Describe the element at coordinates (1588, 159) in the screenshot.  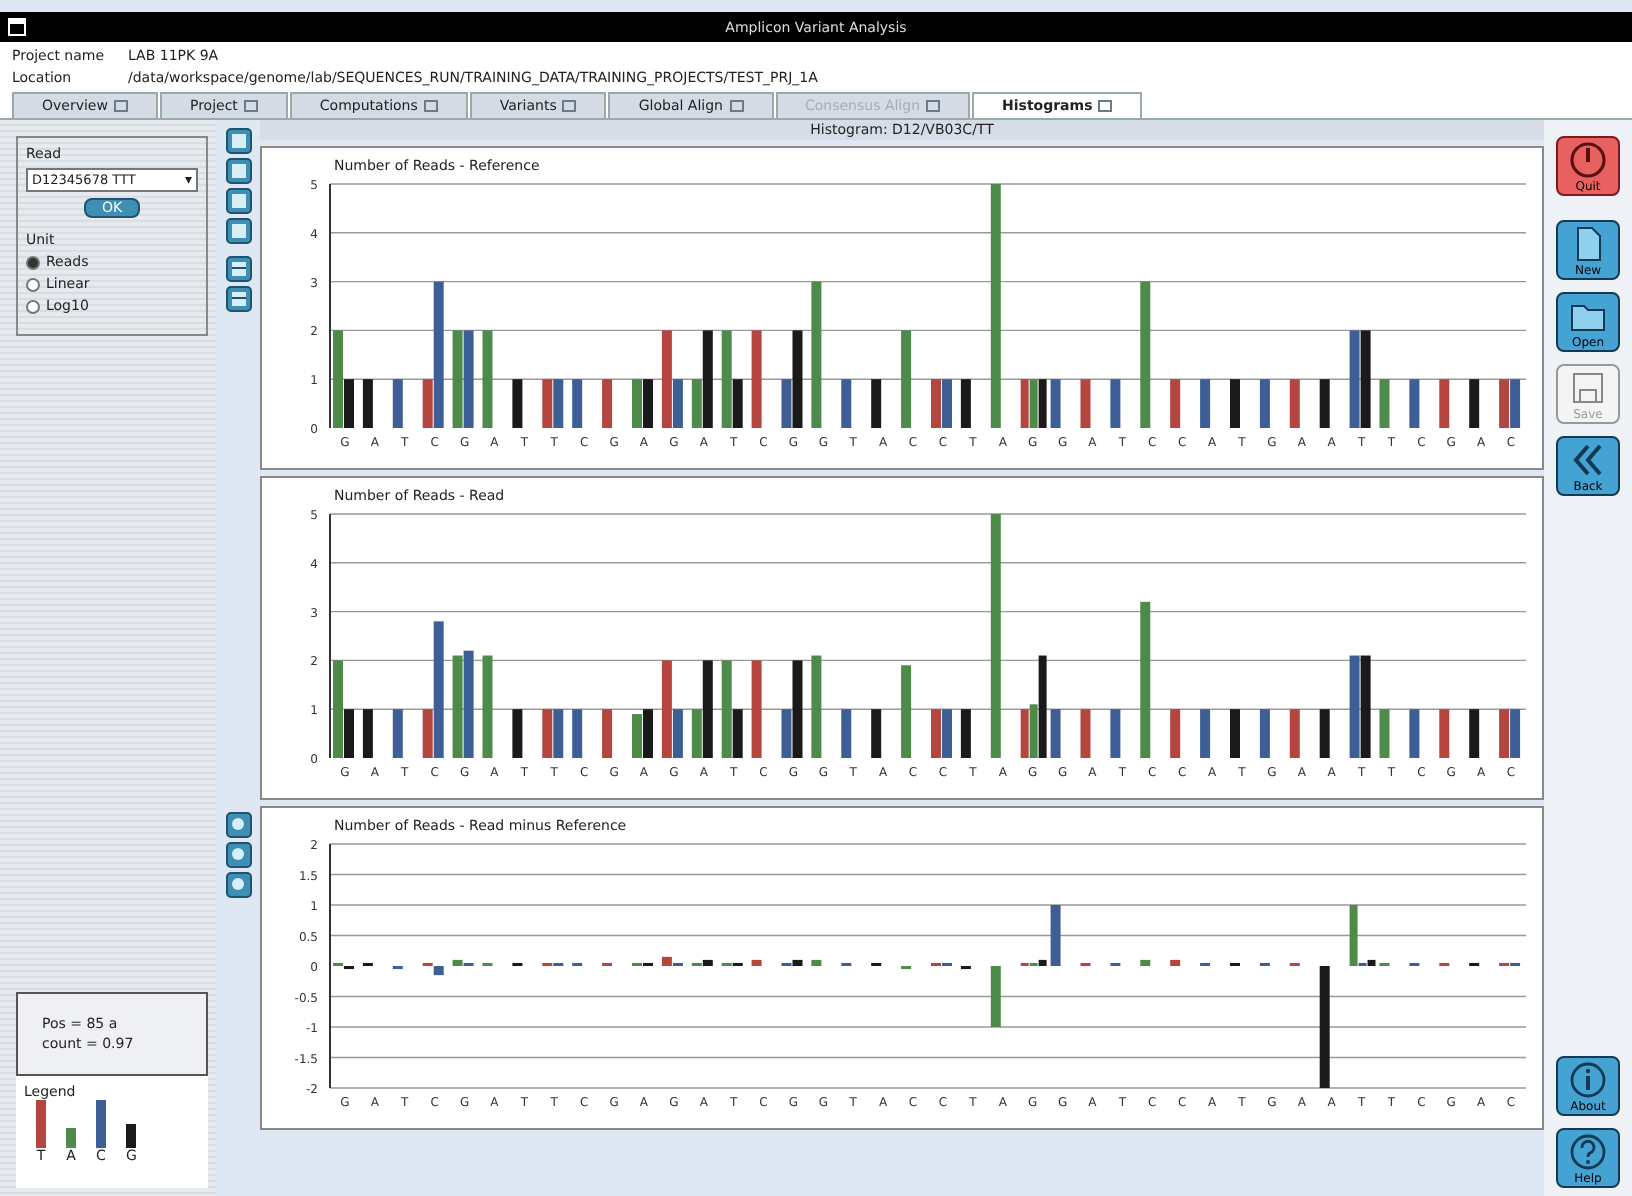
I see `power-icon` at that location.